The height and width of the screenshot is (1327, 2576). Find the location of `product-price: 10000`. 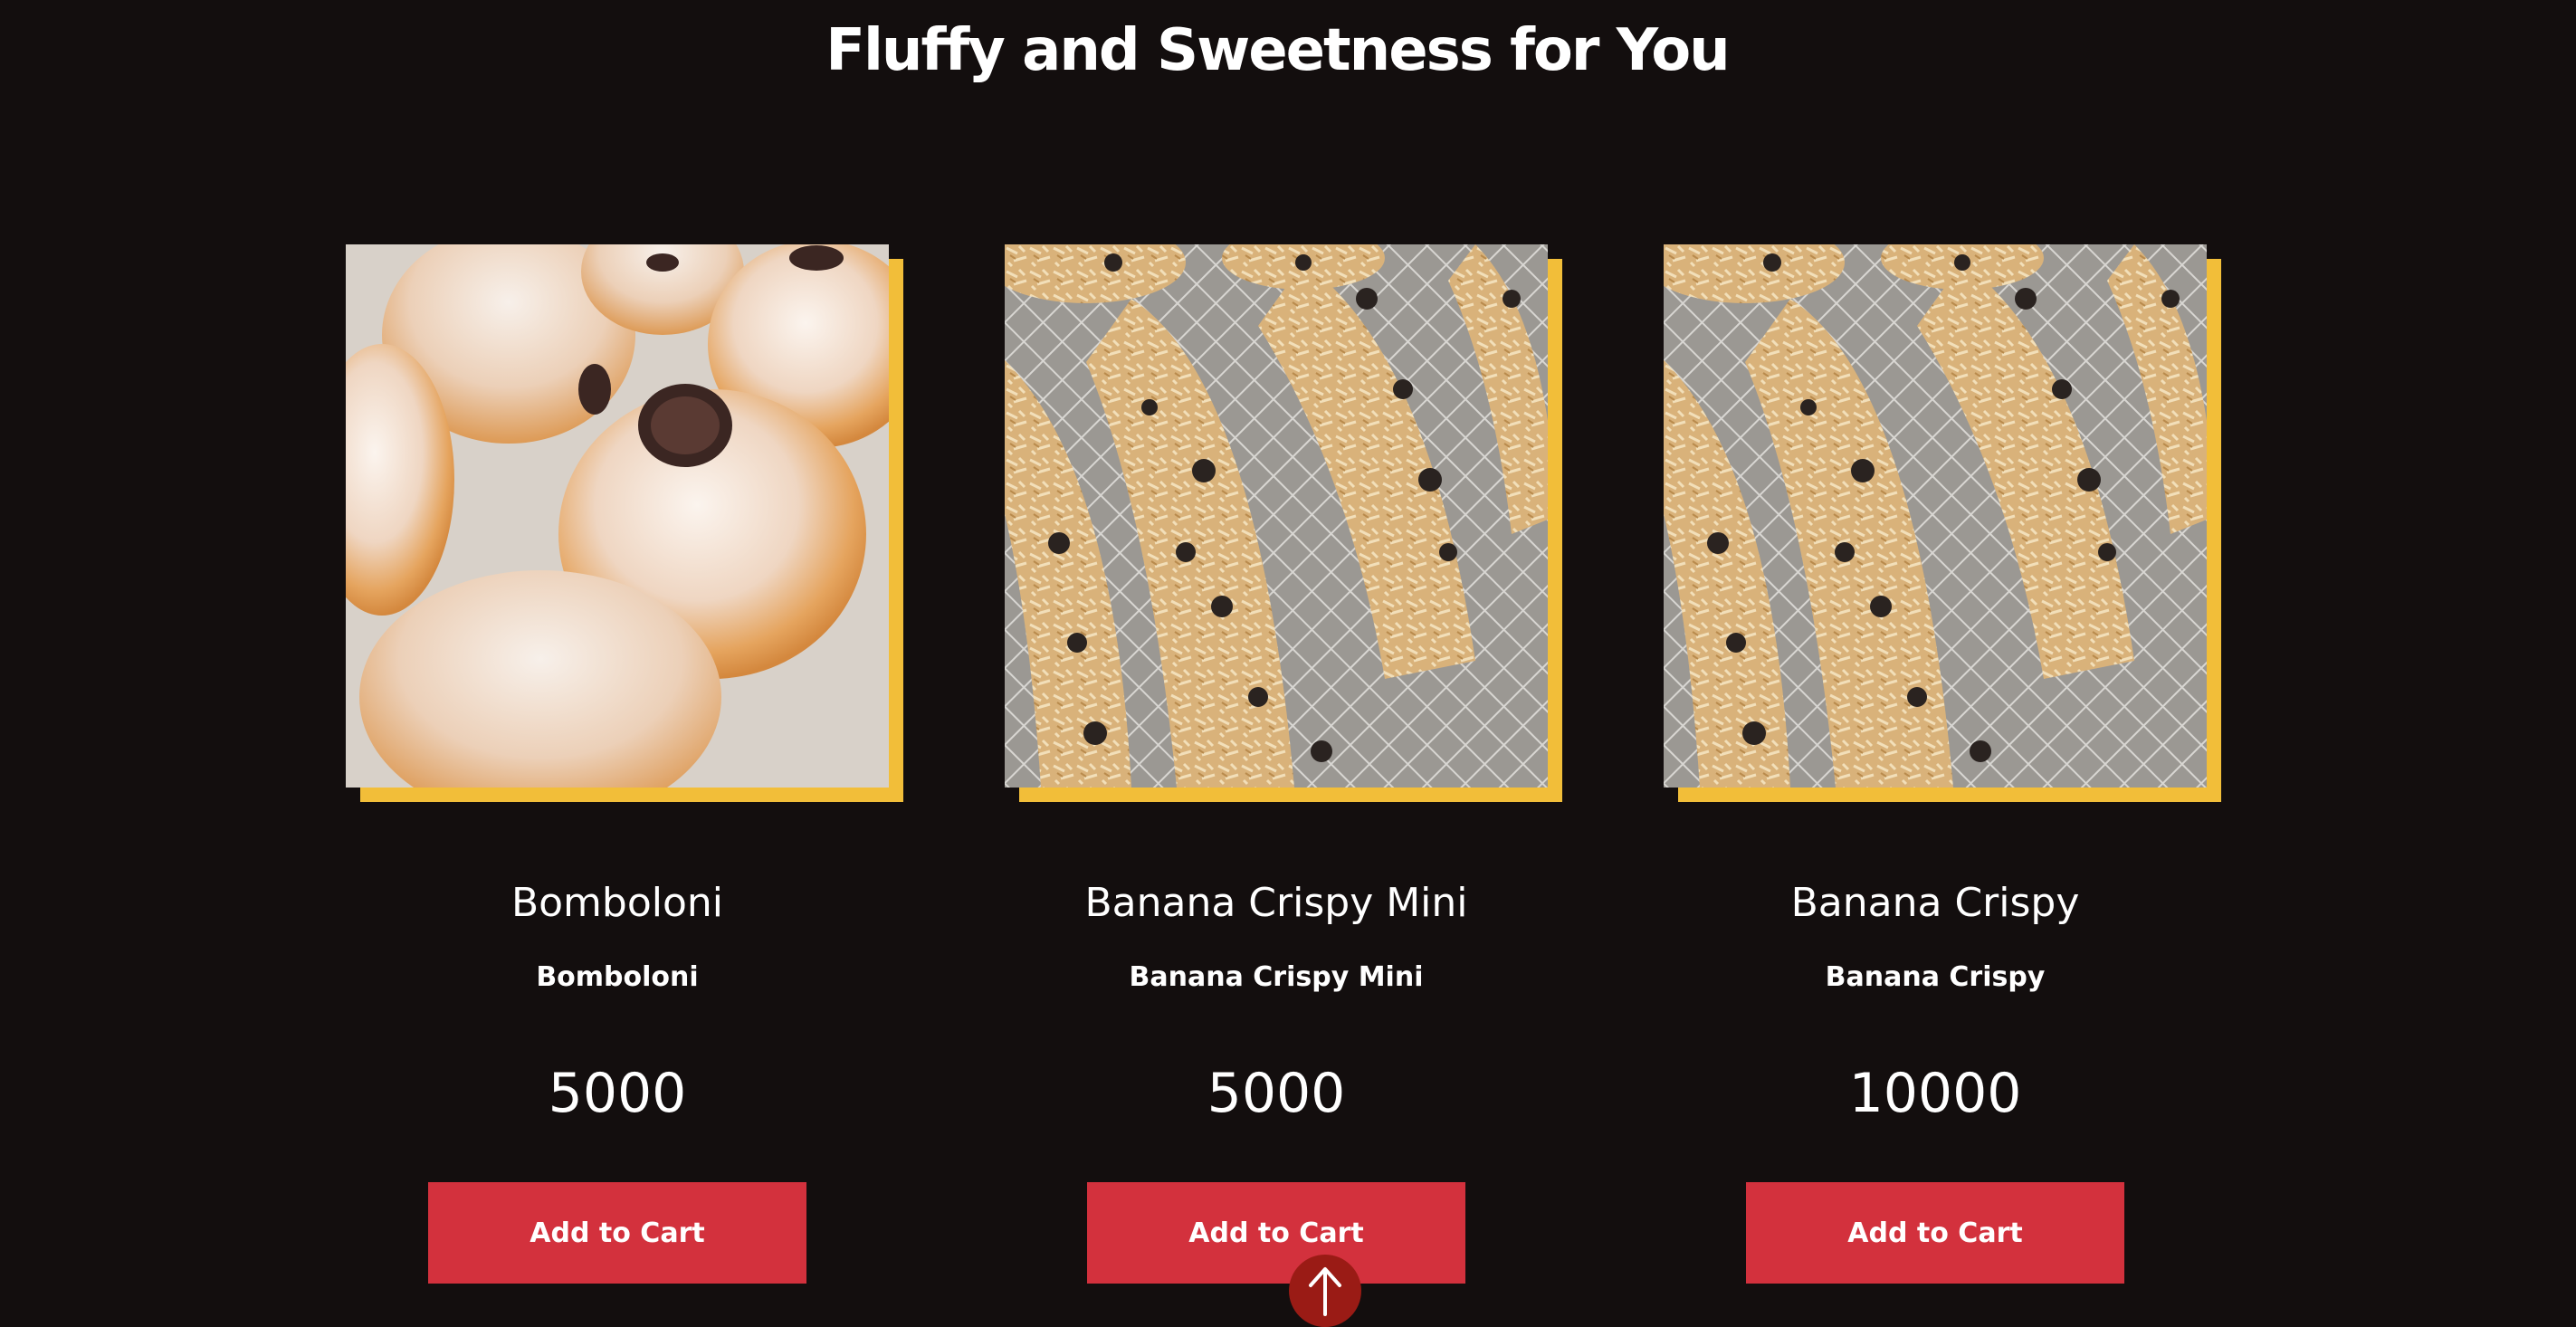

product-price: 10000 is located at coordinates (1935, 1093).